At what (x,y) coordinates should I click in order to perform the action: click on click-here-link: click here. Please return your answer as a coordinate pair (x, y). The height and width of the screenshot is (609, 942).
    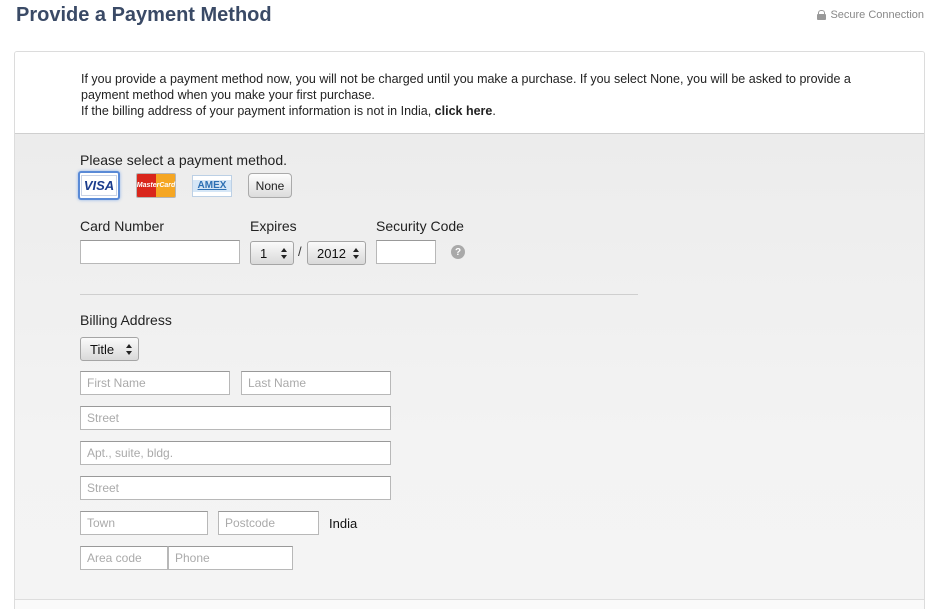
    Looking at the image, I should click on (464, 111).